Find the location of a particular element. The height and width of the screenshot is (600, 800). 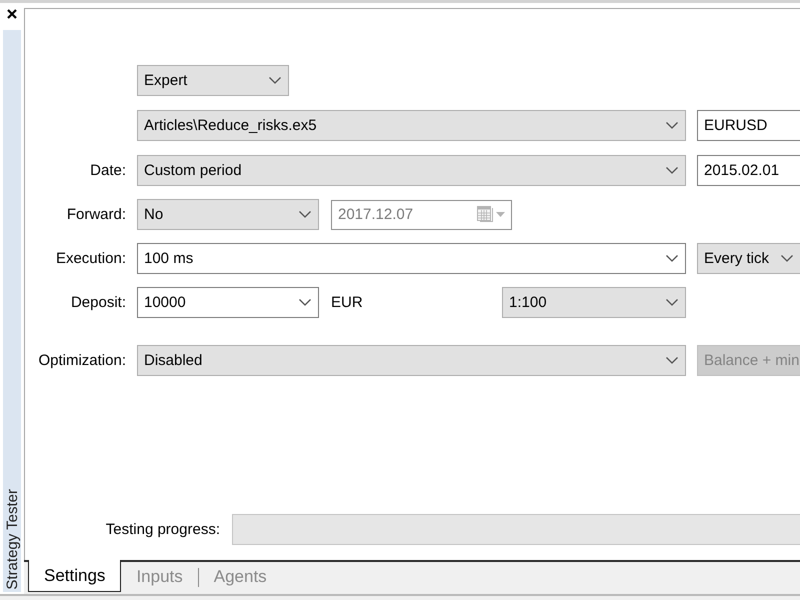

field-label: Forward: is located at coordinates (96, 214).